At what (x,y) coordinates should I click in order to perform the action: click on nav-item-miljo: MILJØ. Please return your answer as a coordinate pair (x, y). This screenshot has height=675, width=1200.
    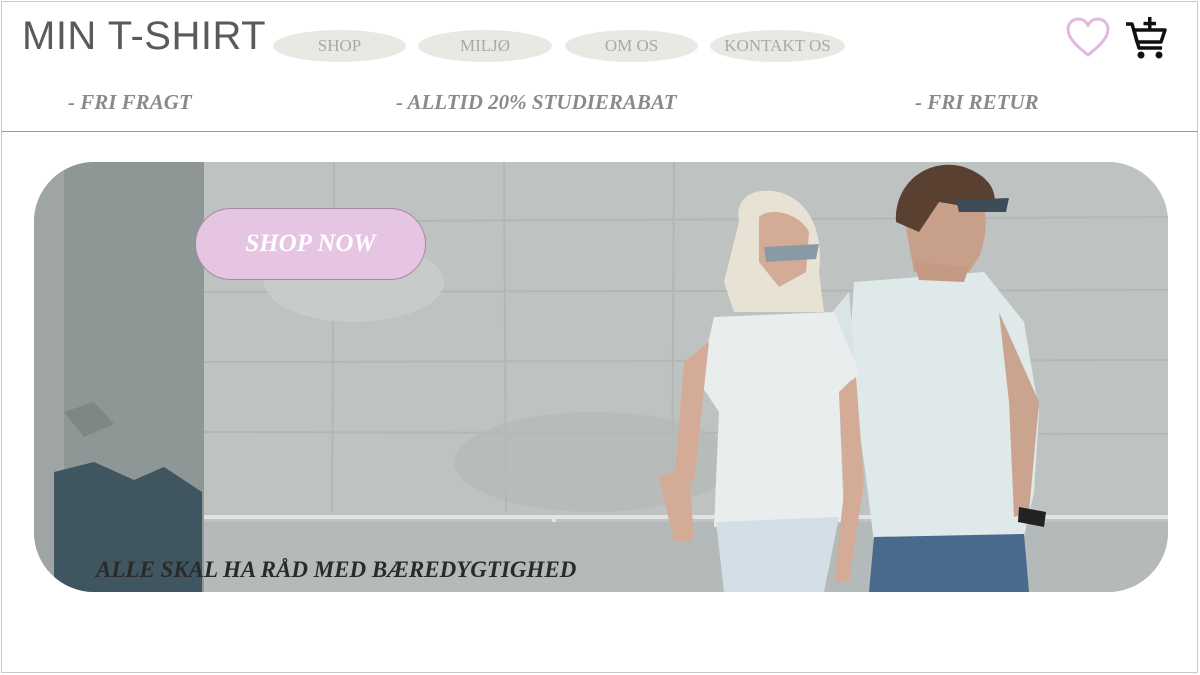
    Looking at the image, I should click on (485, 46).